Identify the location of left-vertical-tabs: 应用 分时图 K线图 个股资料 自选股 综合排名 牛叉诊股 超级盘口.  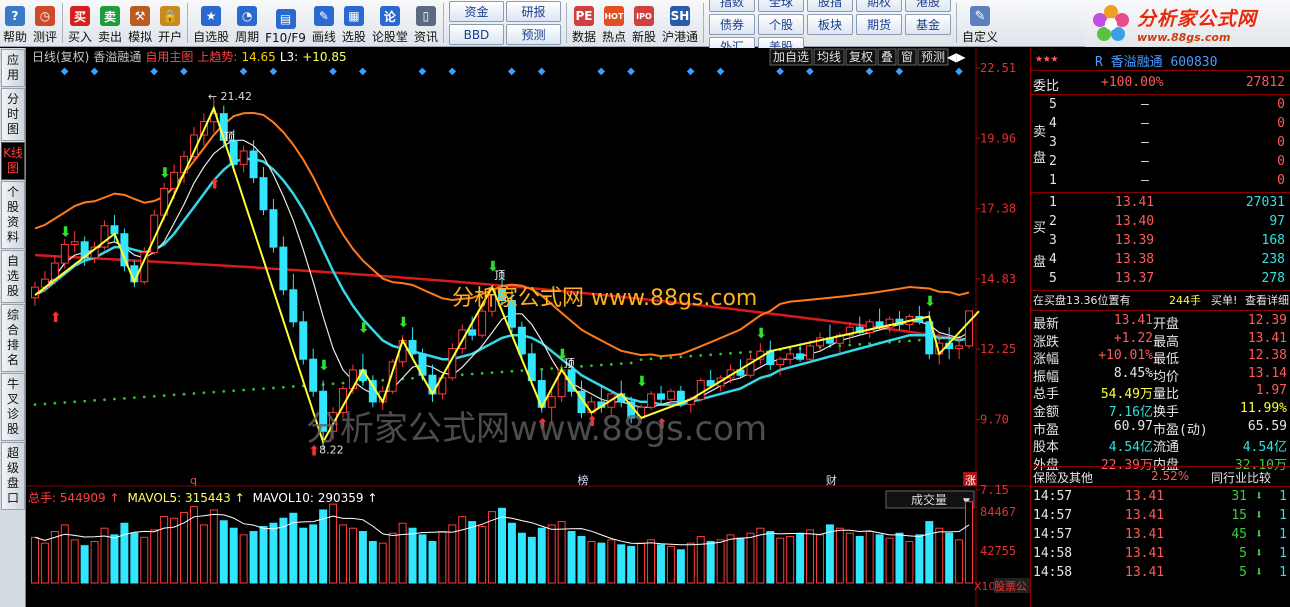
(13, 327).